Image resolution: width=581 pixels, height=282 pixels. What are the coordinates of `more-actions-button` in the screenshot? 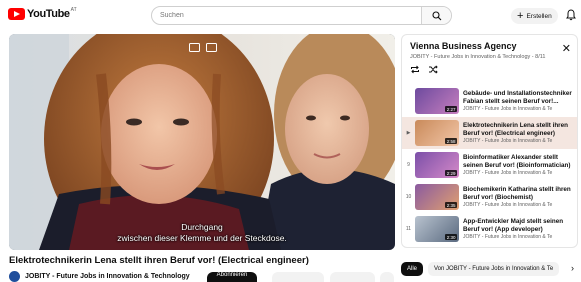 It's located at (387, 277).